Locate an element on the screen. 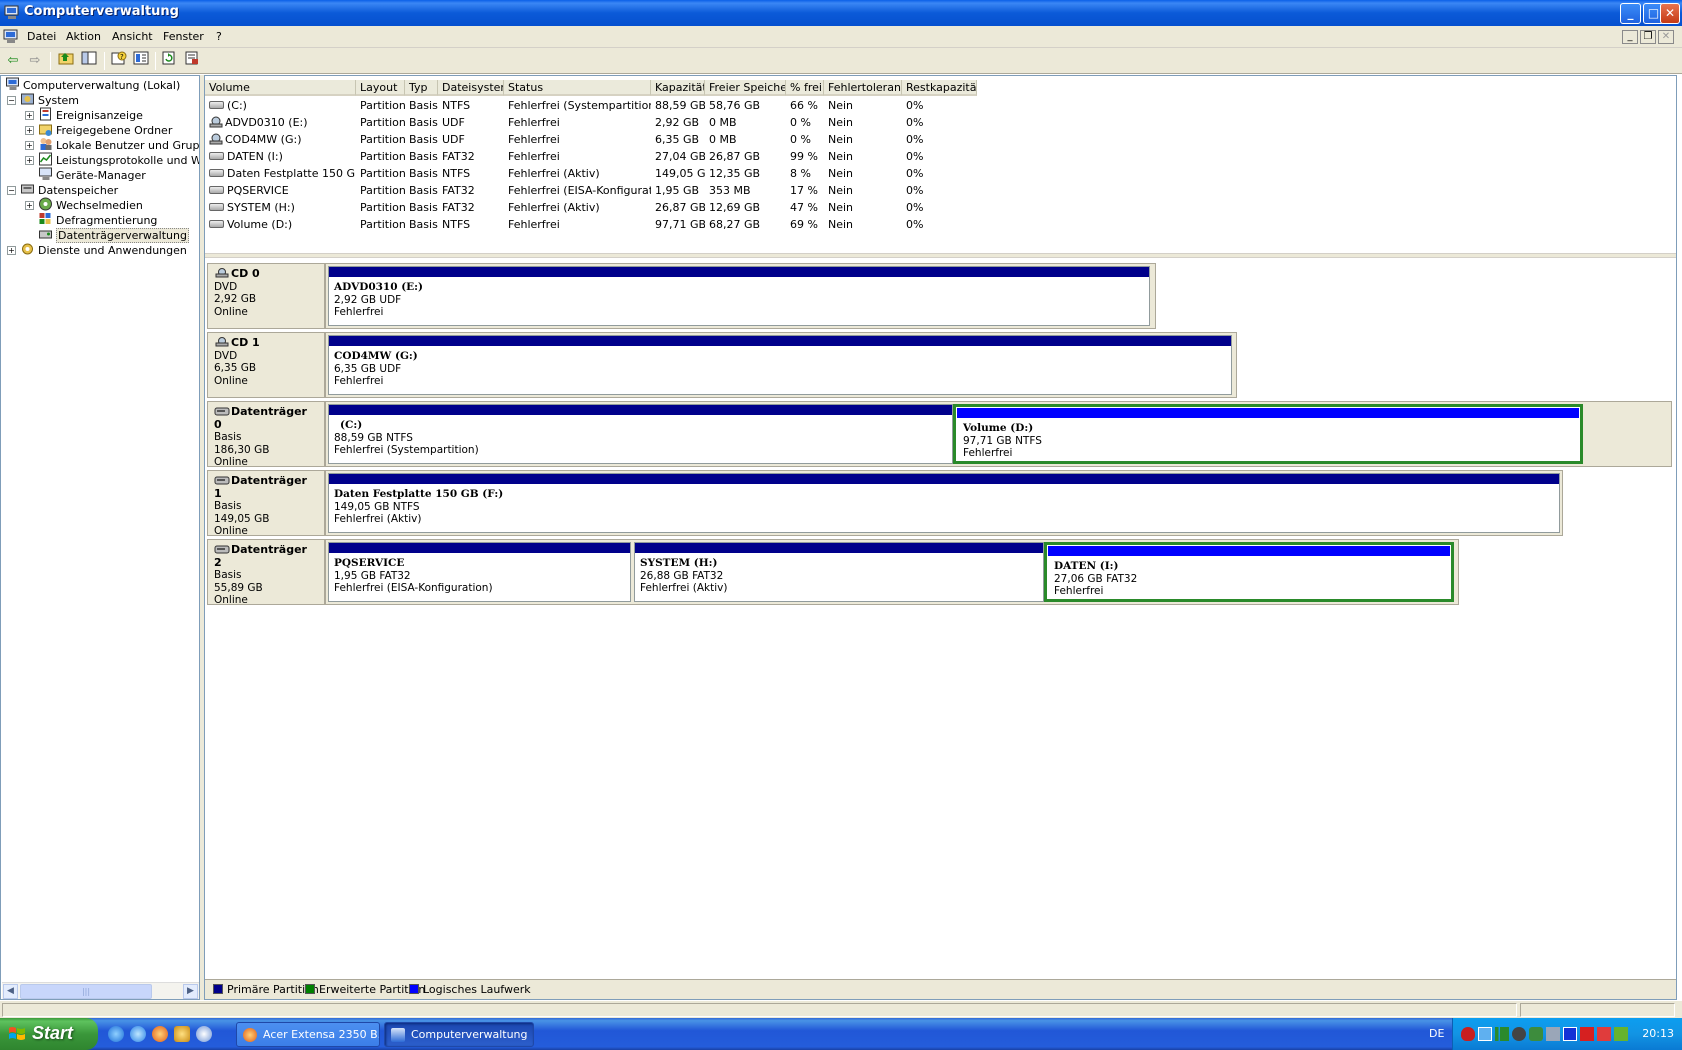 The width and height of the screenshot is (1682, 1050). column-header: Freier Speicher is located at coordinates (745, 88).